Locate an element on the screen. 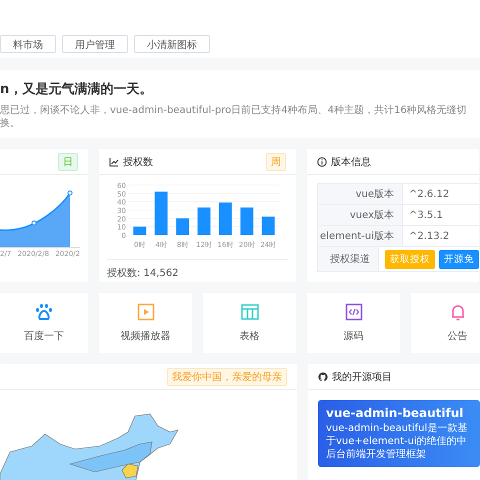  project-banner: vue-admin-beautiful vue-admin-beautiful是一款基于vue+element-ui的绝佳的中后台前端开发管理框架 is located at coordinates (399, 433).